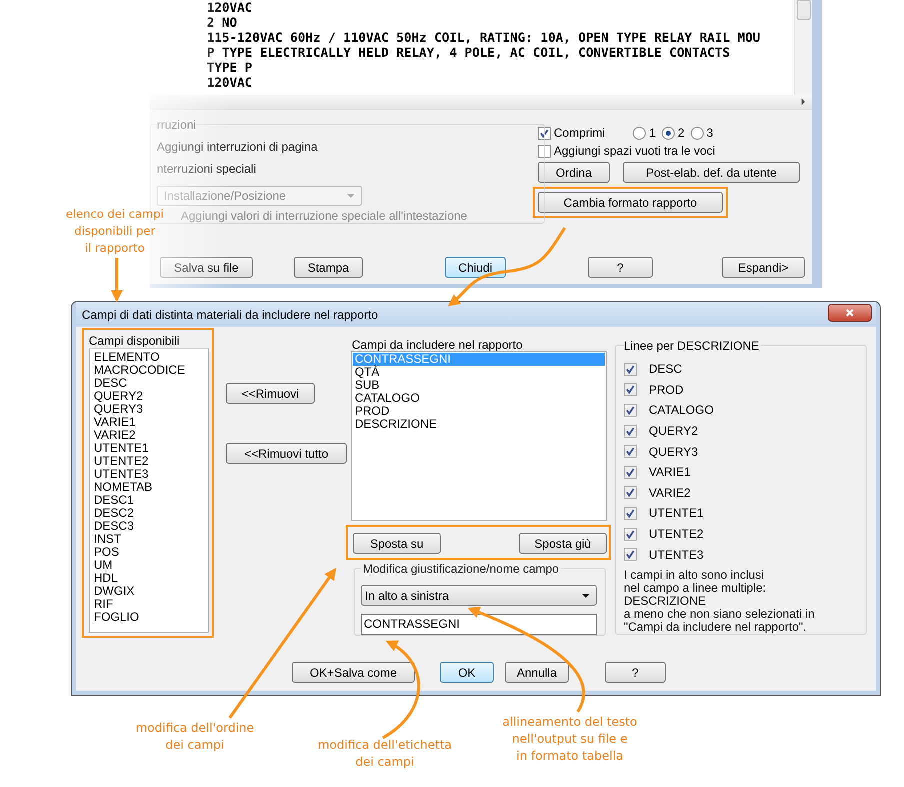 The image size is (904, 787). I want to click on close-icon, so click(850, 312).